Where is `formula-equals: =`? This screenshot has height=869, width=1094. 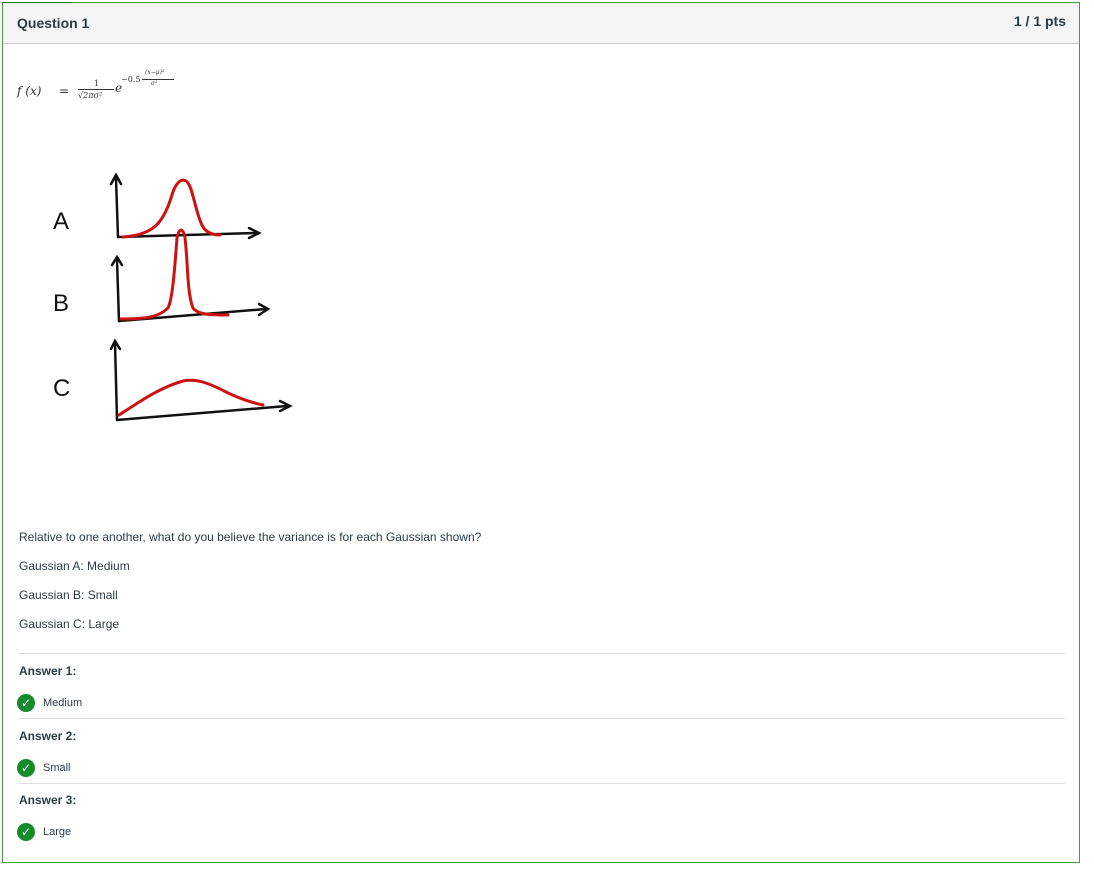 formula-equals: = is located at coordinates (64, 91).